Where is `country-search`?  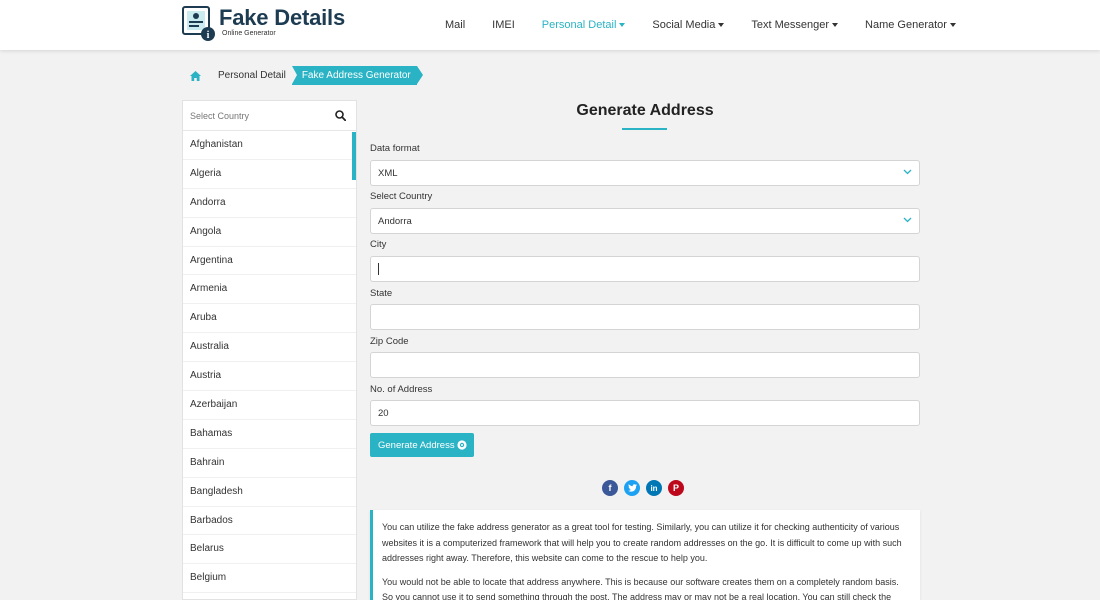 country-search is located at coordinates (269, 116).